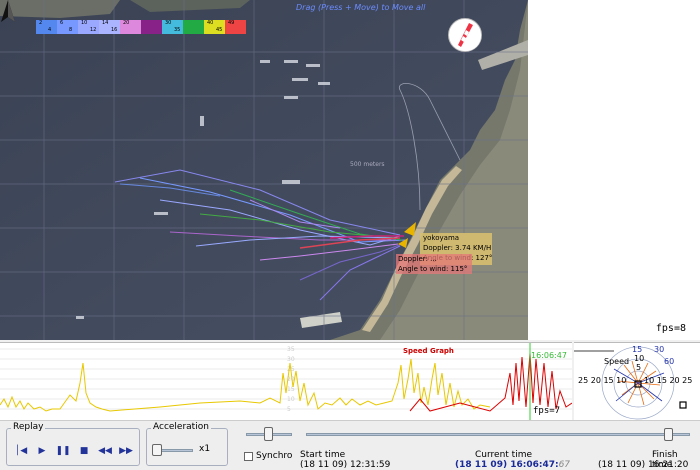 This screenshot has width=700, height=470. Describe the element at coordinates (28, 427) in the screenshot. I see `replay-label: Replay` at that location.